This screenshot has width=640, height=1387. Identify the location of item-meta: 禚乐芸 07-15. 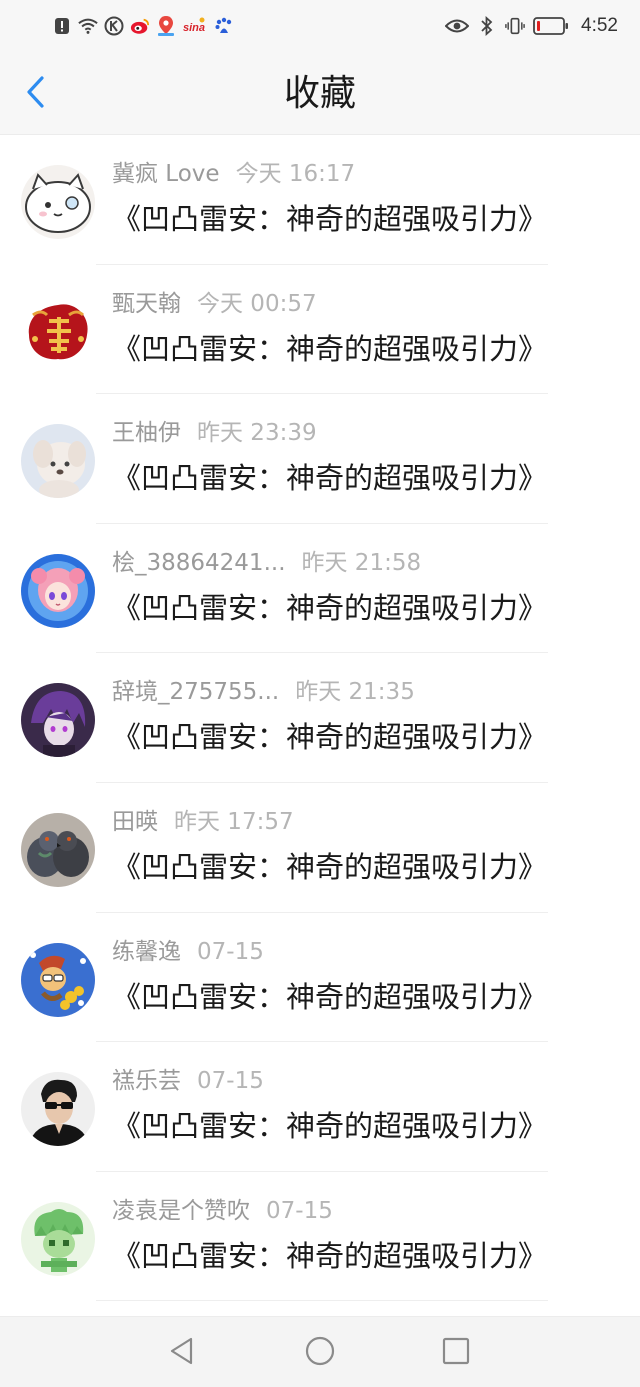
(188, 1081).